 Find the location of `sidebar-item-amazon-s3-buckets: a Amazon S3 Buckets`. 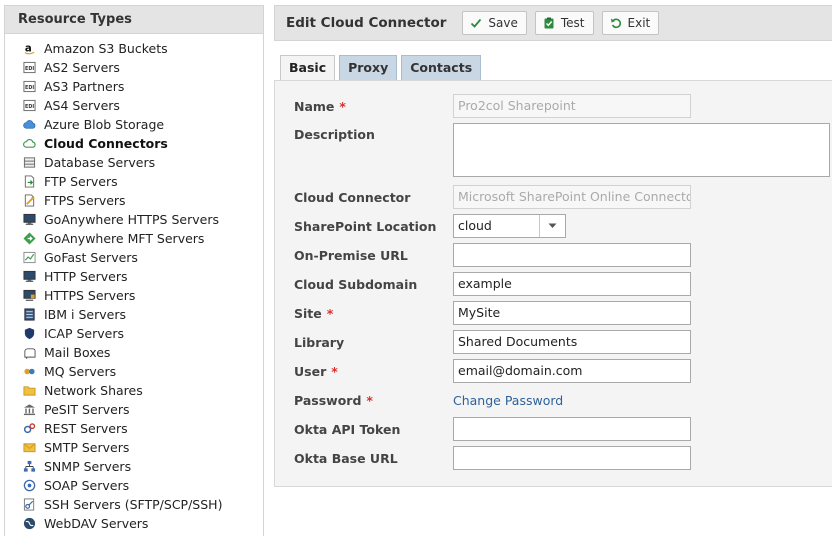

sidebar-item-amazon-s3-buckets: a Amazon S3 Buckets is located at coordinates (134, 48).